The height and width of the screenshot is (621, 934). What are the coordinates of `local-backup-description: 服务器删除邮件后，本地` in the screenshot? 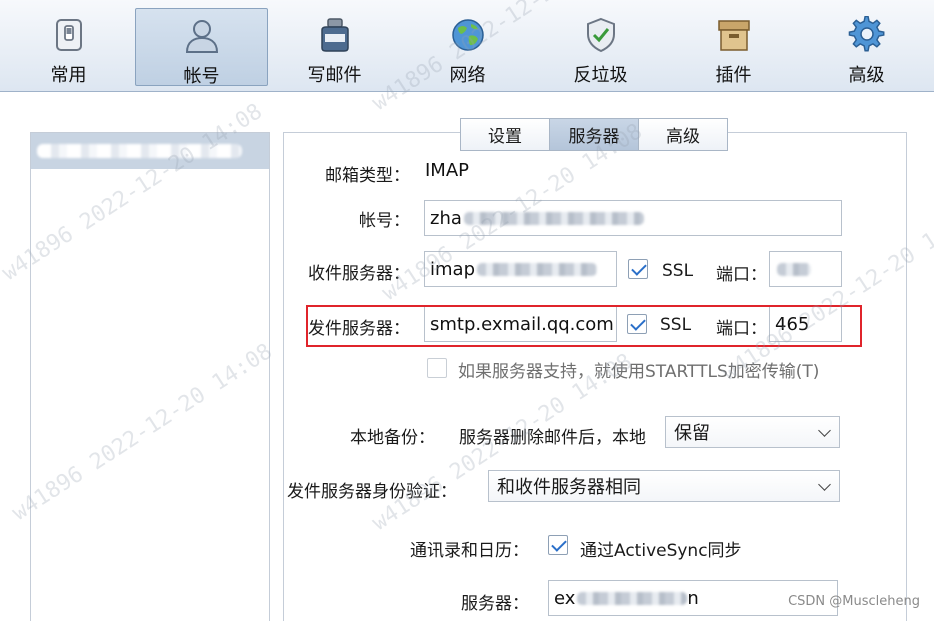 It's located at (552, 438).